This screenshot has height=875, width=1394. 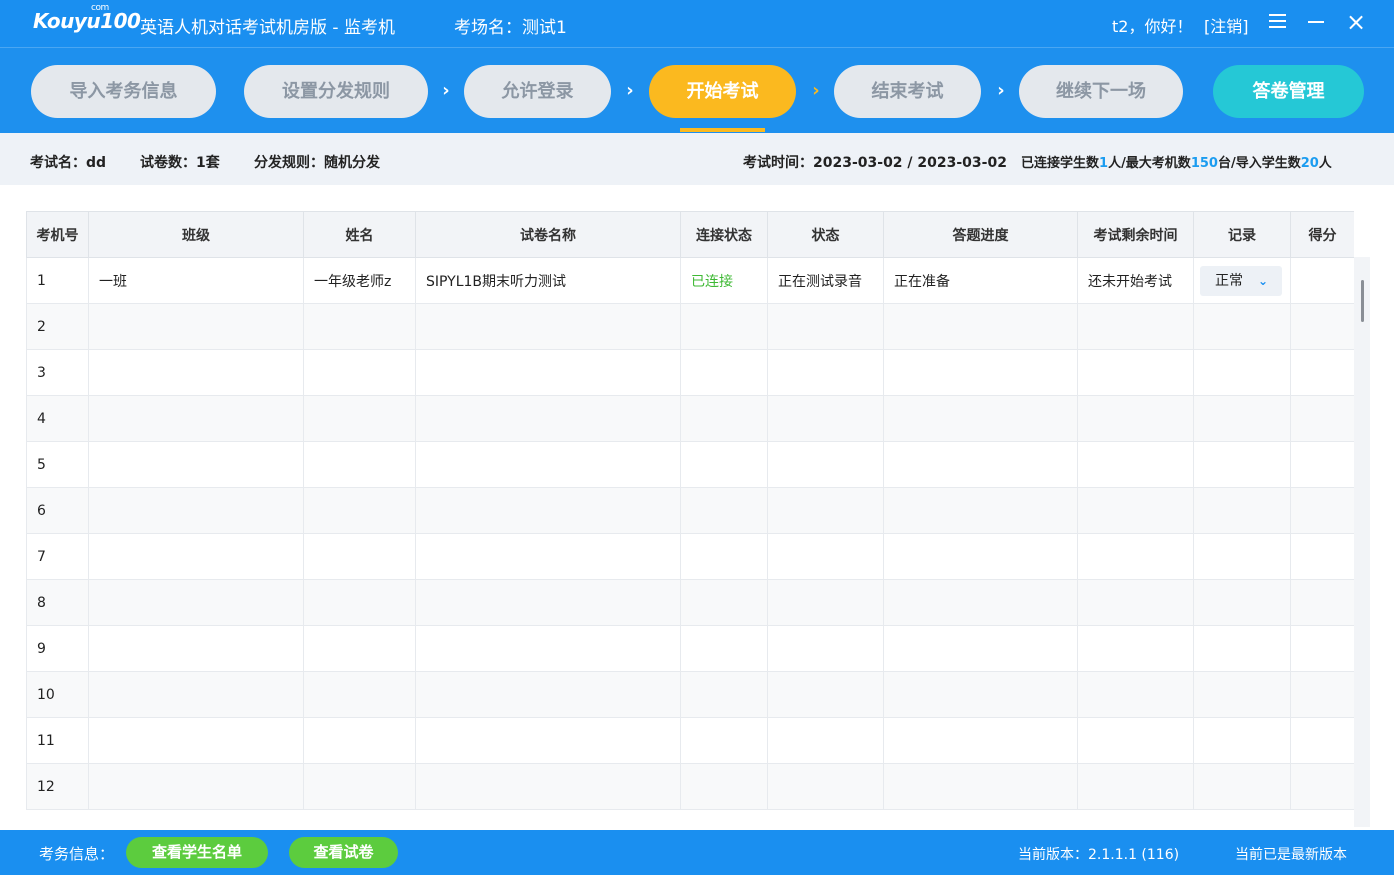 What do you see at coordinates (1362, 301) in the screenshot?
I see `table-scrollbar-thumb` at bounding box center [1362, 301].